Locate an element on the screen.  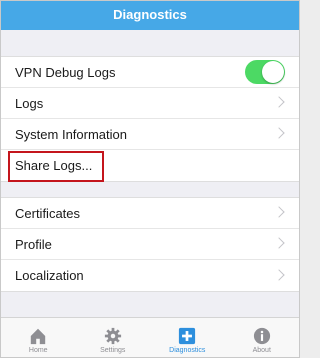
row-label: Localization is located at coordinates (49, 275).